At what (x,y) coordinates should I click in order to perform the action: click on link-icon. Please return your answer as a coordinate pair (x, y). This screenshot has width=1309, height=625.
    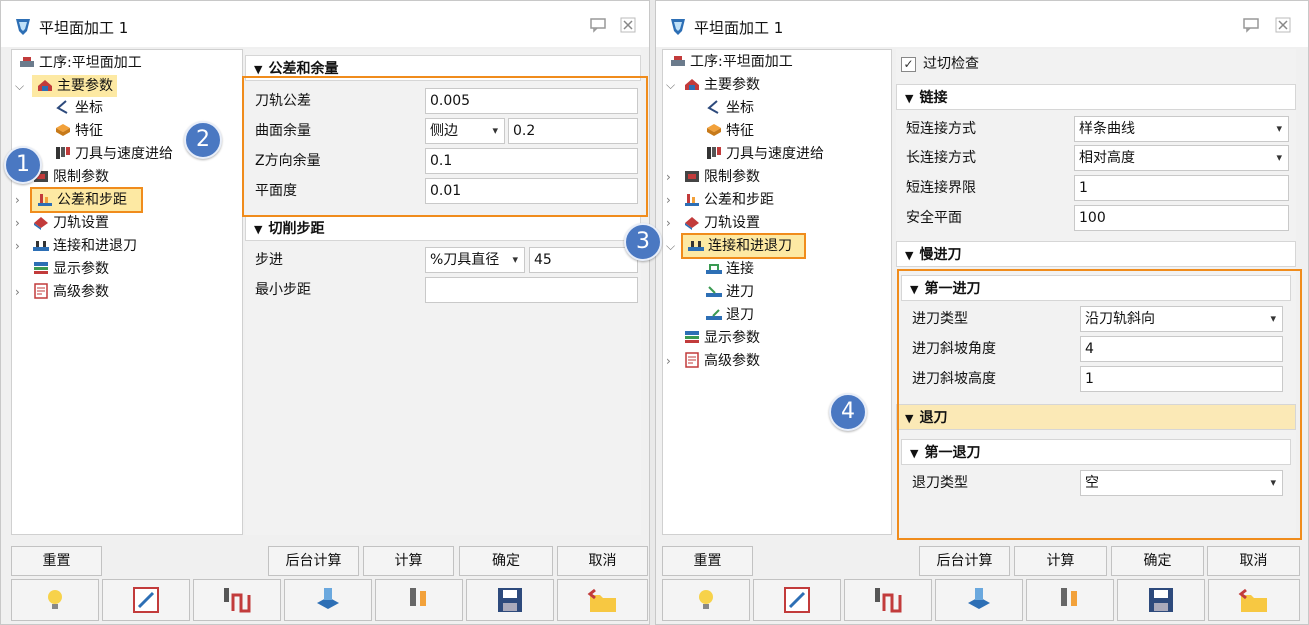
    Looking at the image, I should click on (714, 269).